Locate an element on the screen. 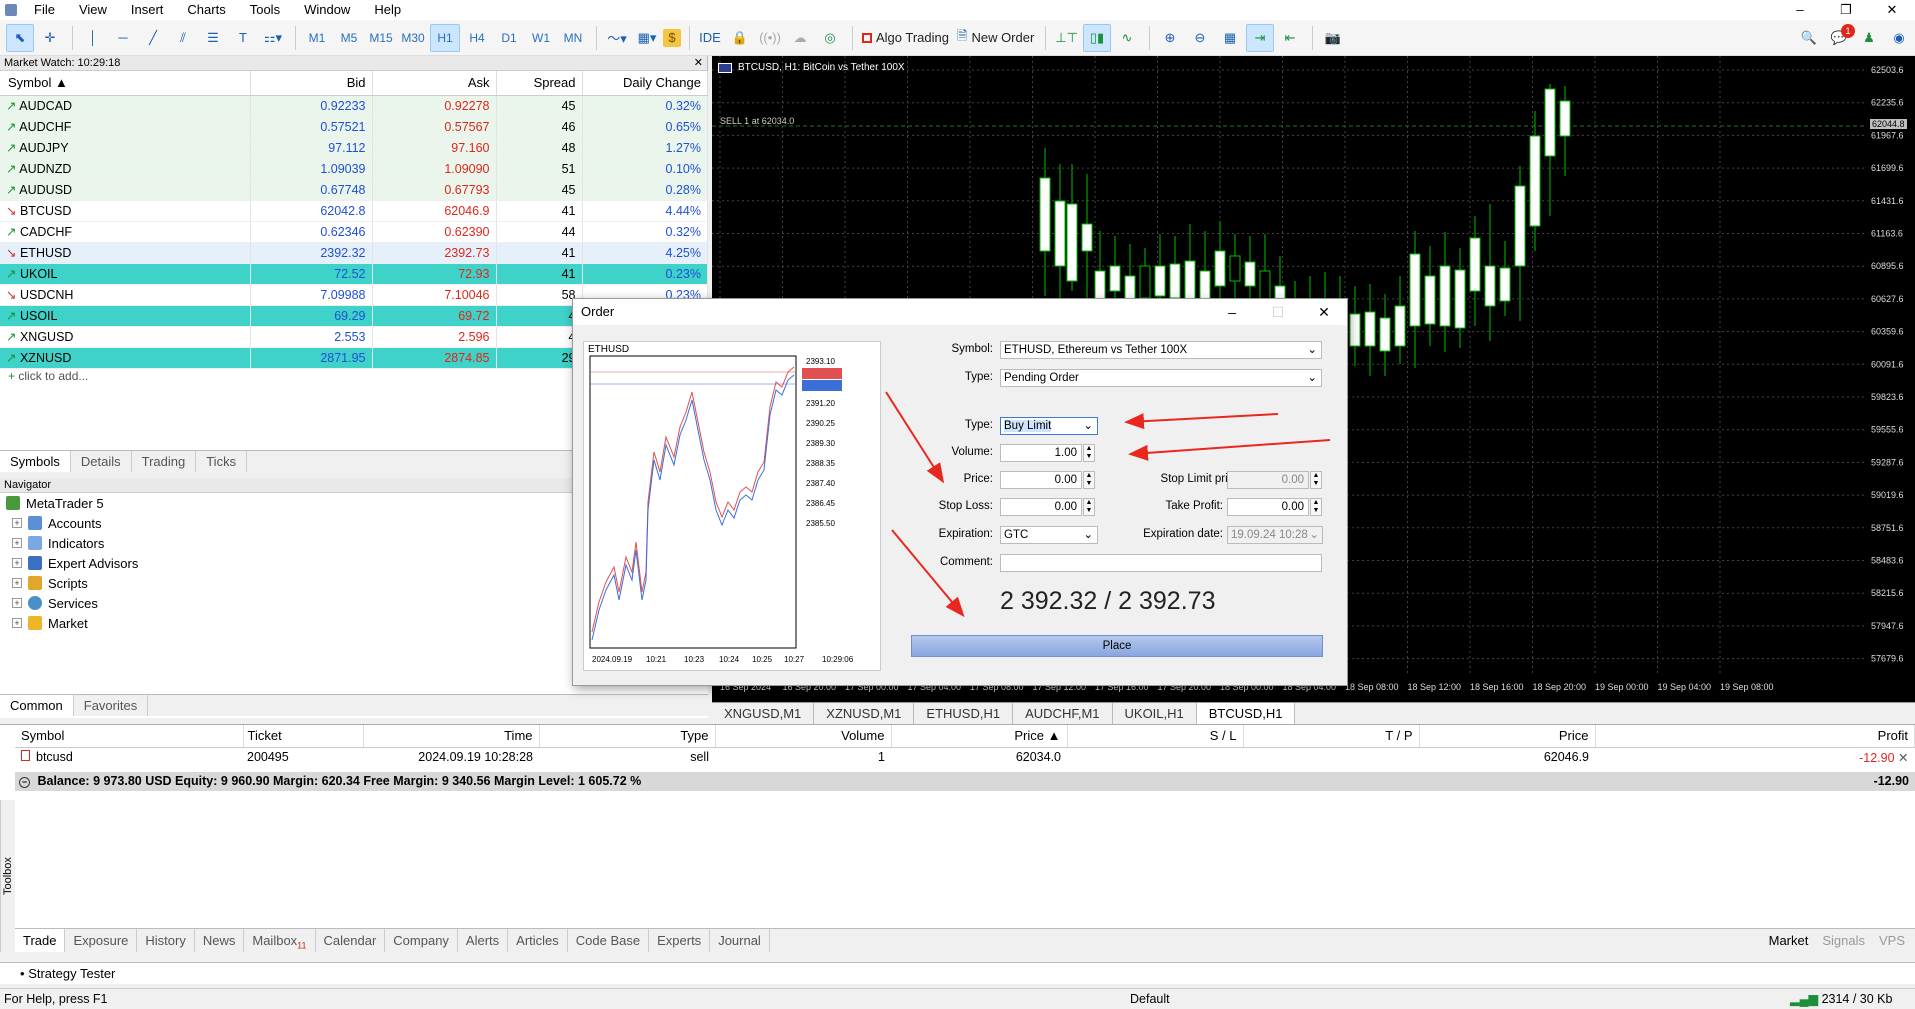 The image size is (1915, 1009). take-profit-input: 0.00 is located at coordinates (1268, 507).